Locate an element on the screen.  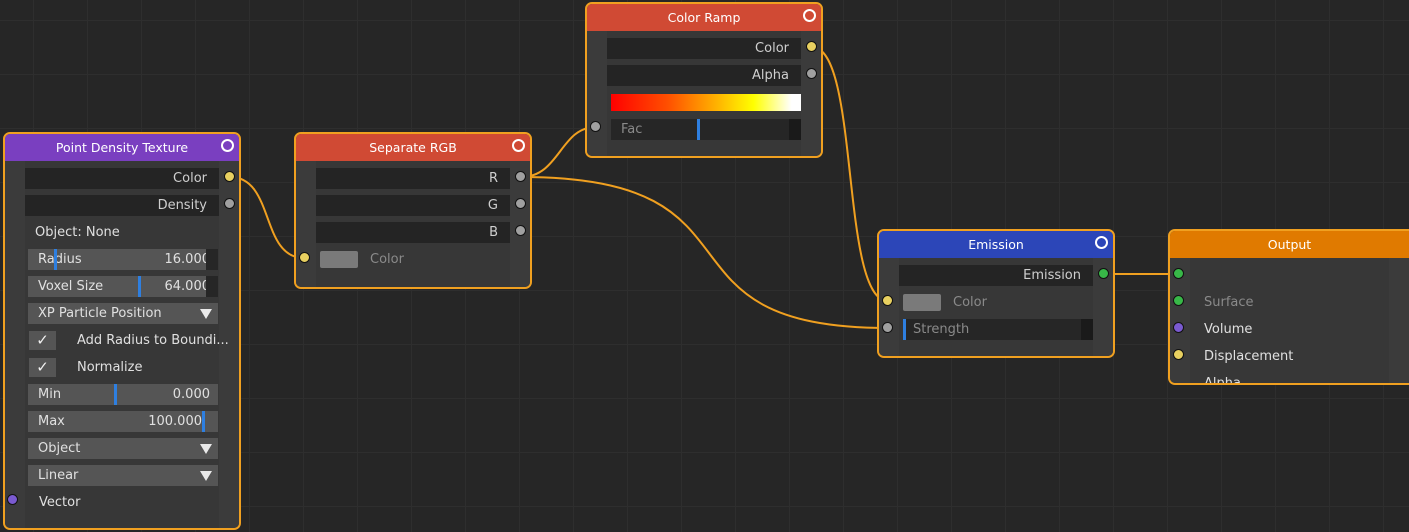
vector-input-label: Vector is located at coordinates (60, 502).